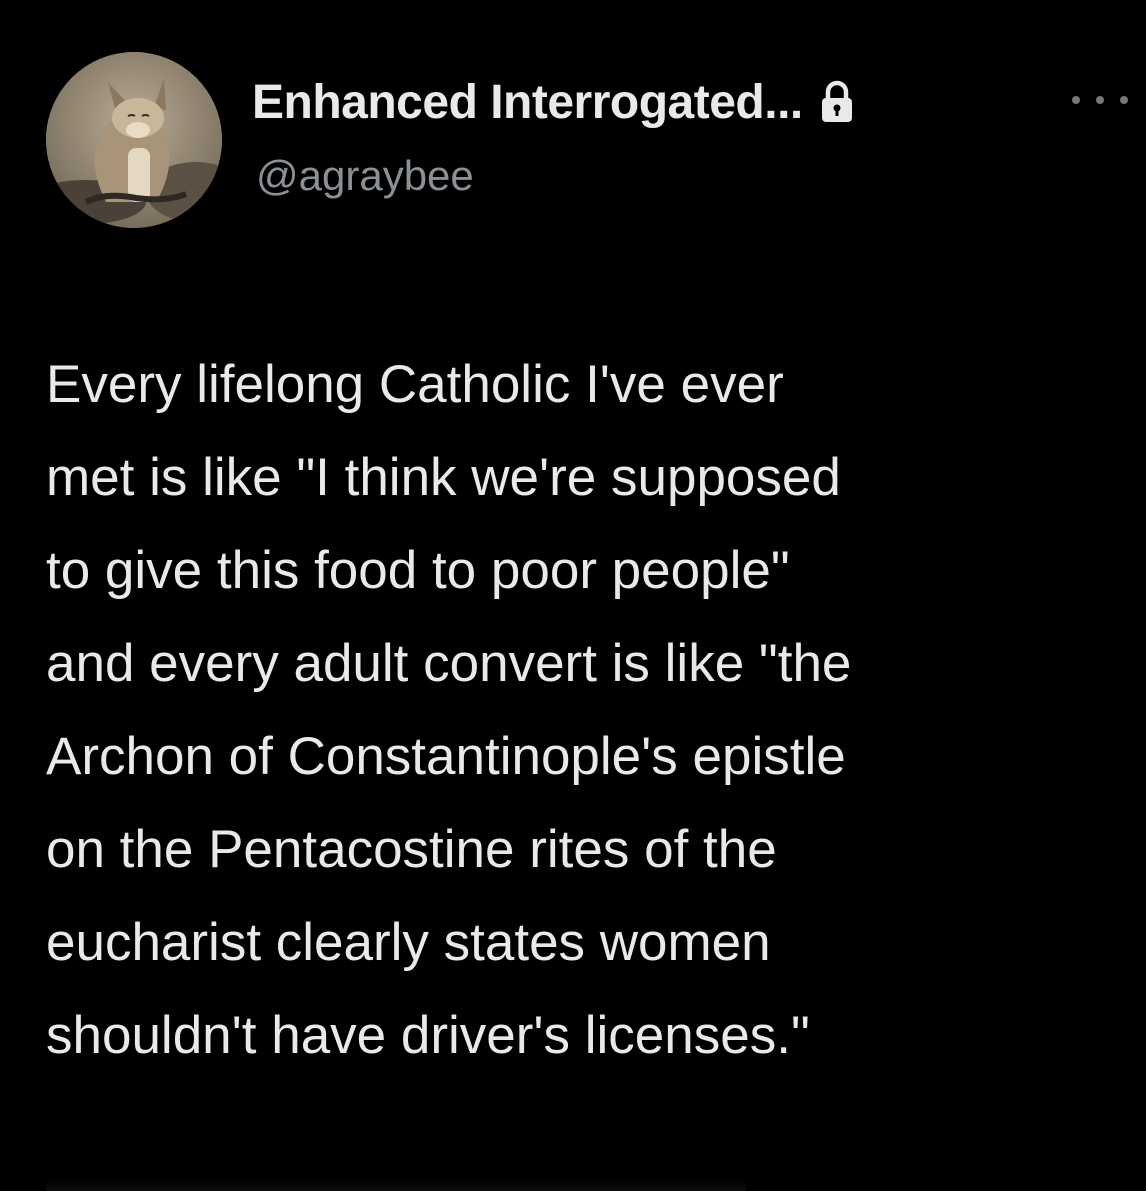  Describe the element at coordinates (411, 849) in the screenshot. I see `tweet-text-line: on the Pentacostine rites of the` at that location.